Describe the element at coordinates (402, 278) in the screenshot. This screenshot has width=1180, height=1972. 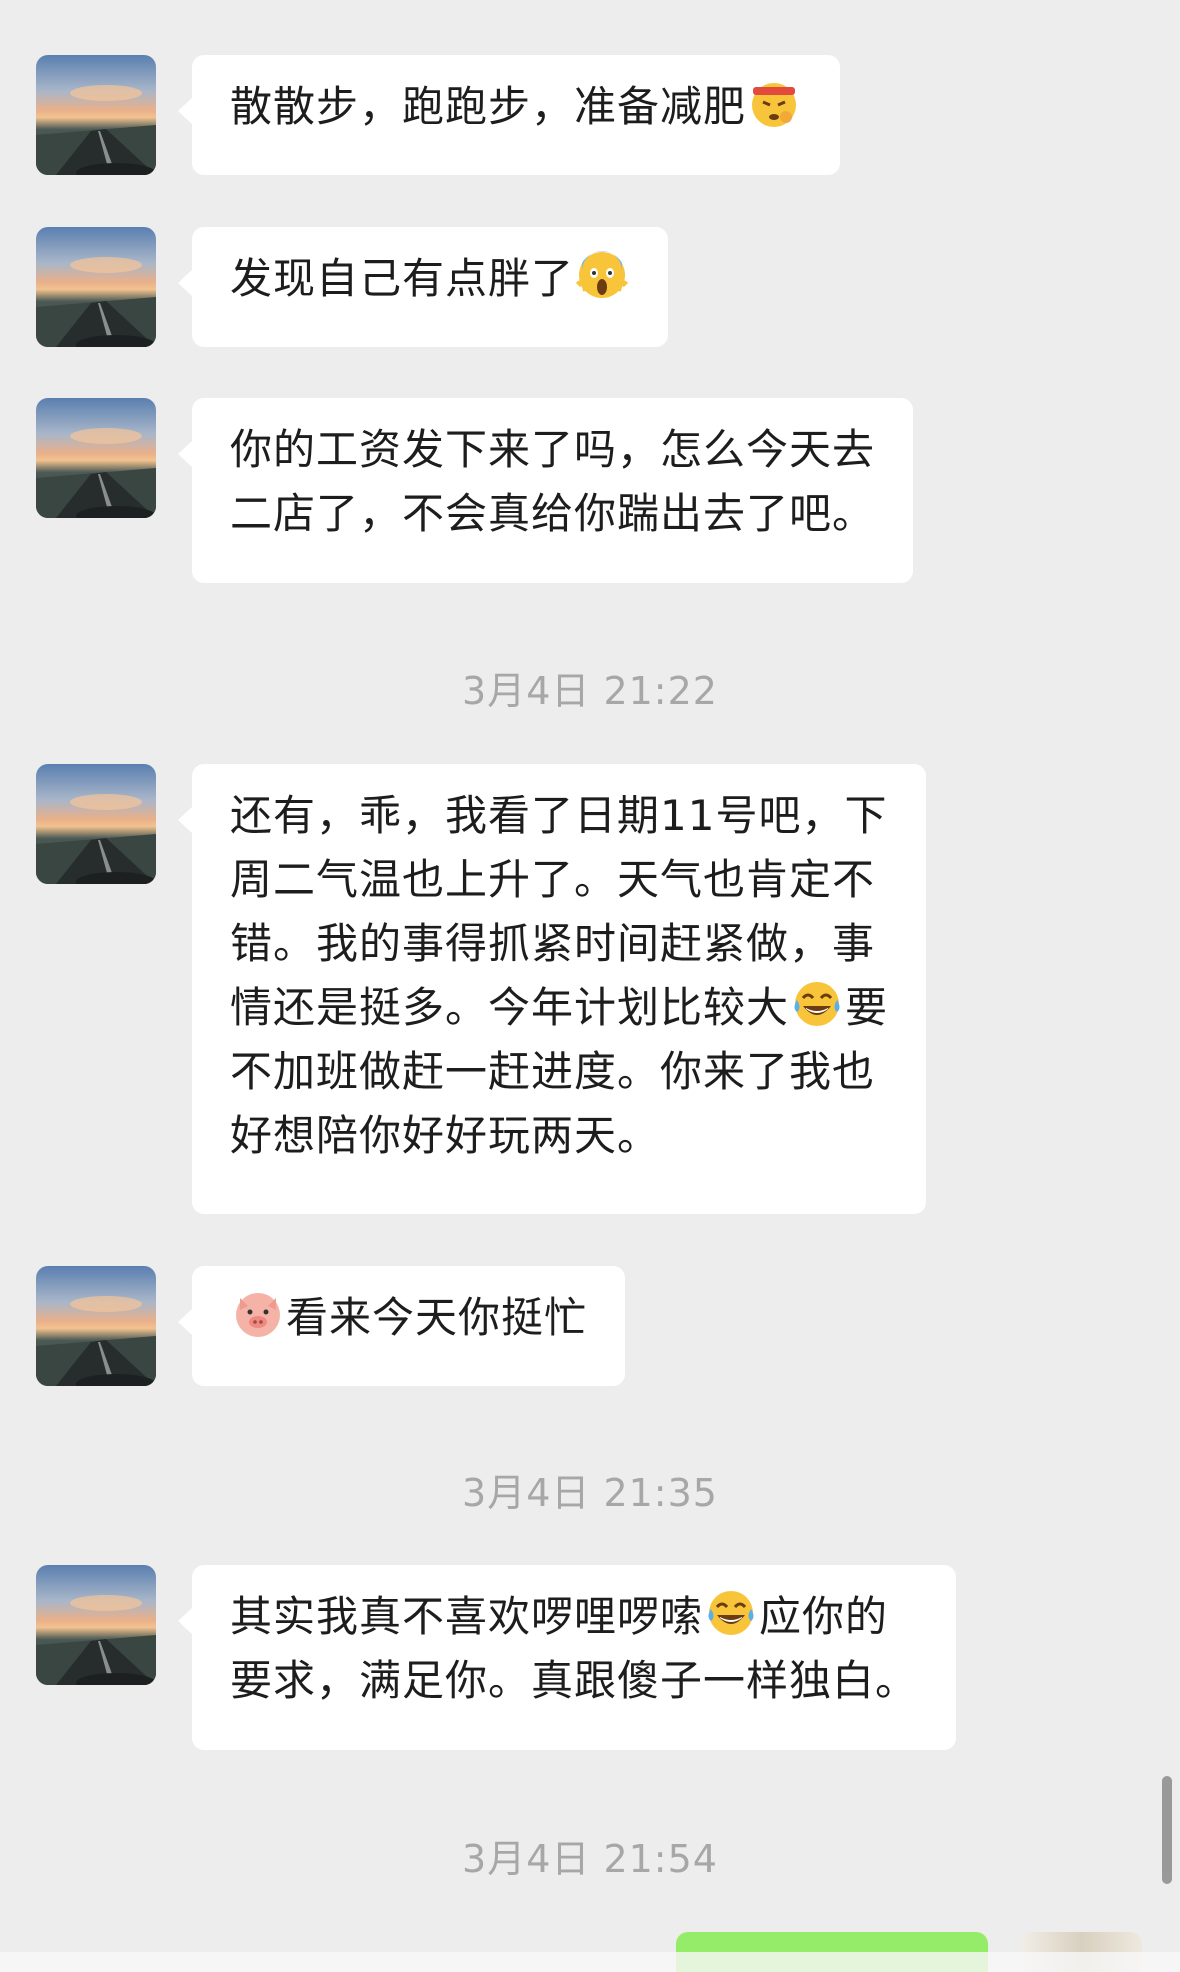
I see `message-text: 发现自己有点胖了` at that location.